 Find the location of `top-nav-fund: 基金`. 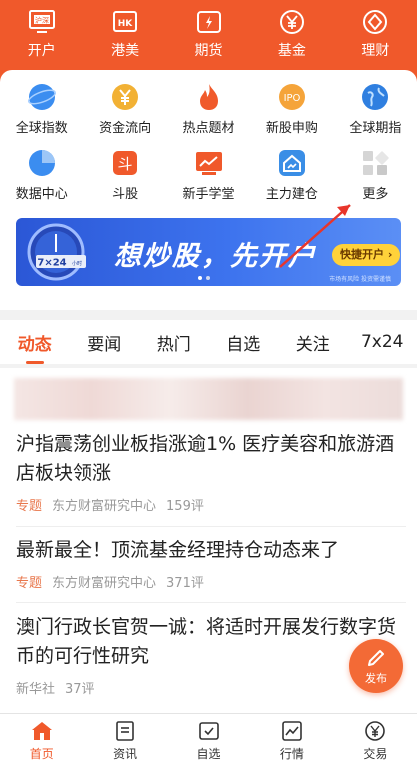

top-nav-fund: 基金 is located at coordinates (291, 33).